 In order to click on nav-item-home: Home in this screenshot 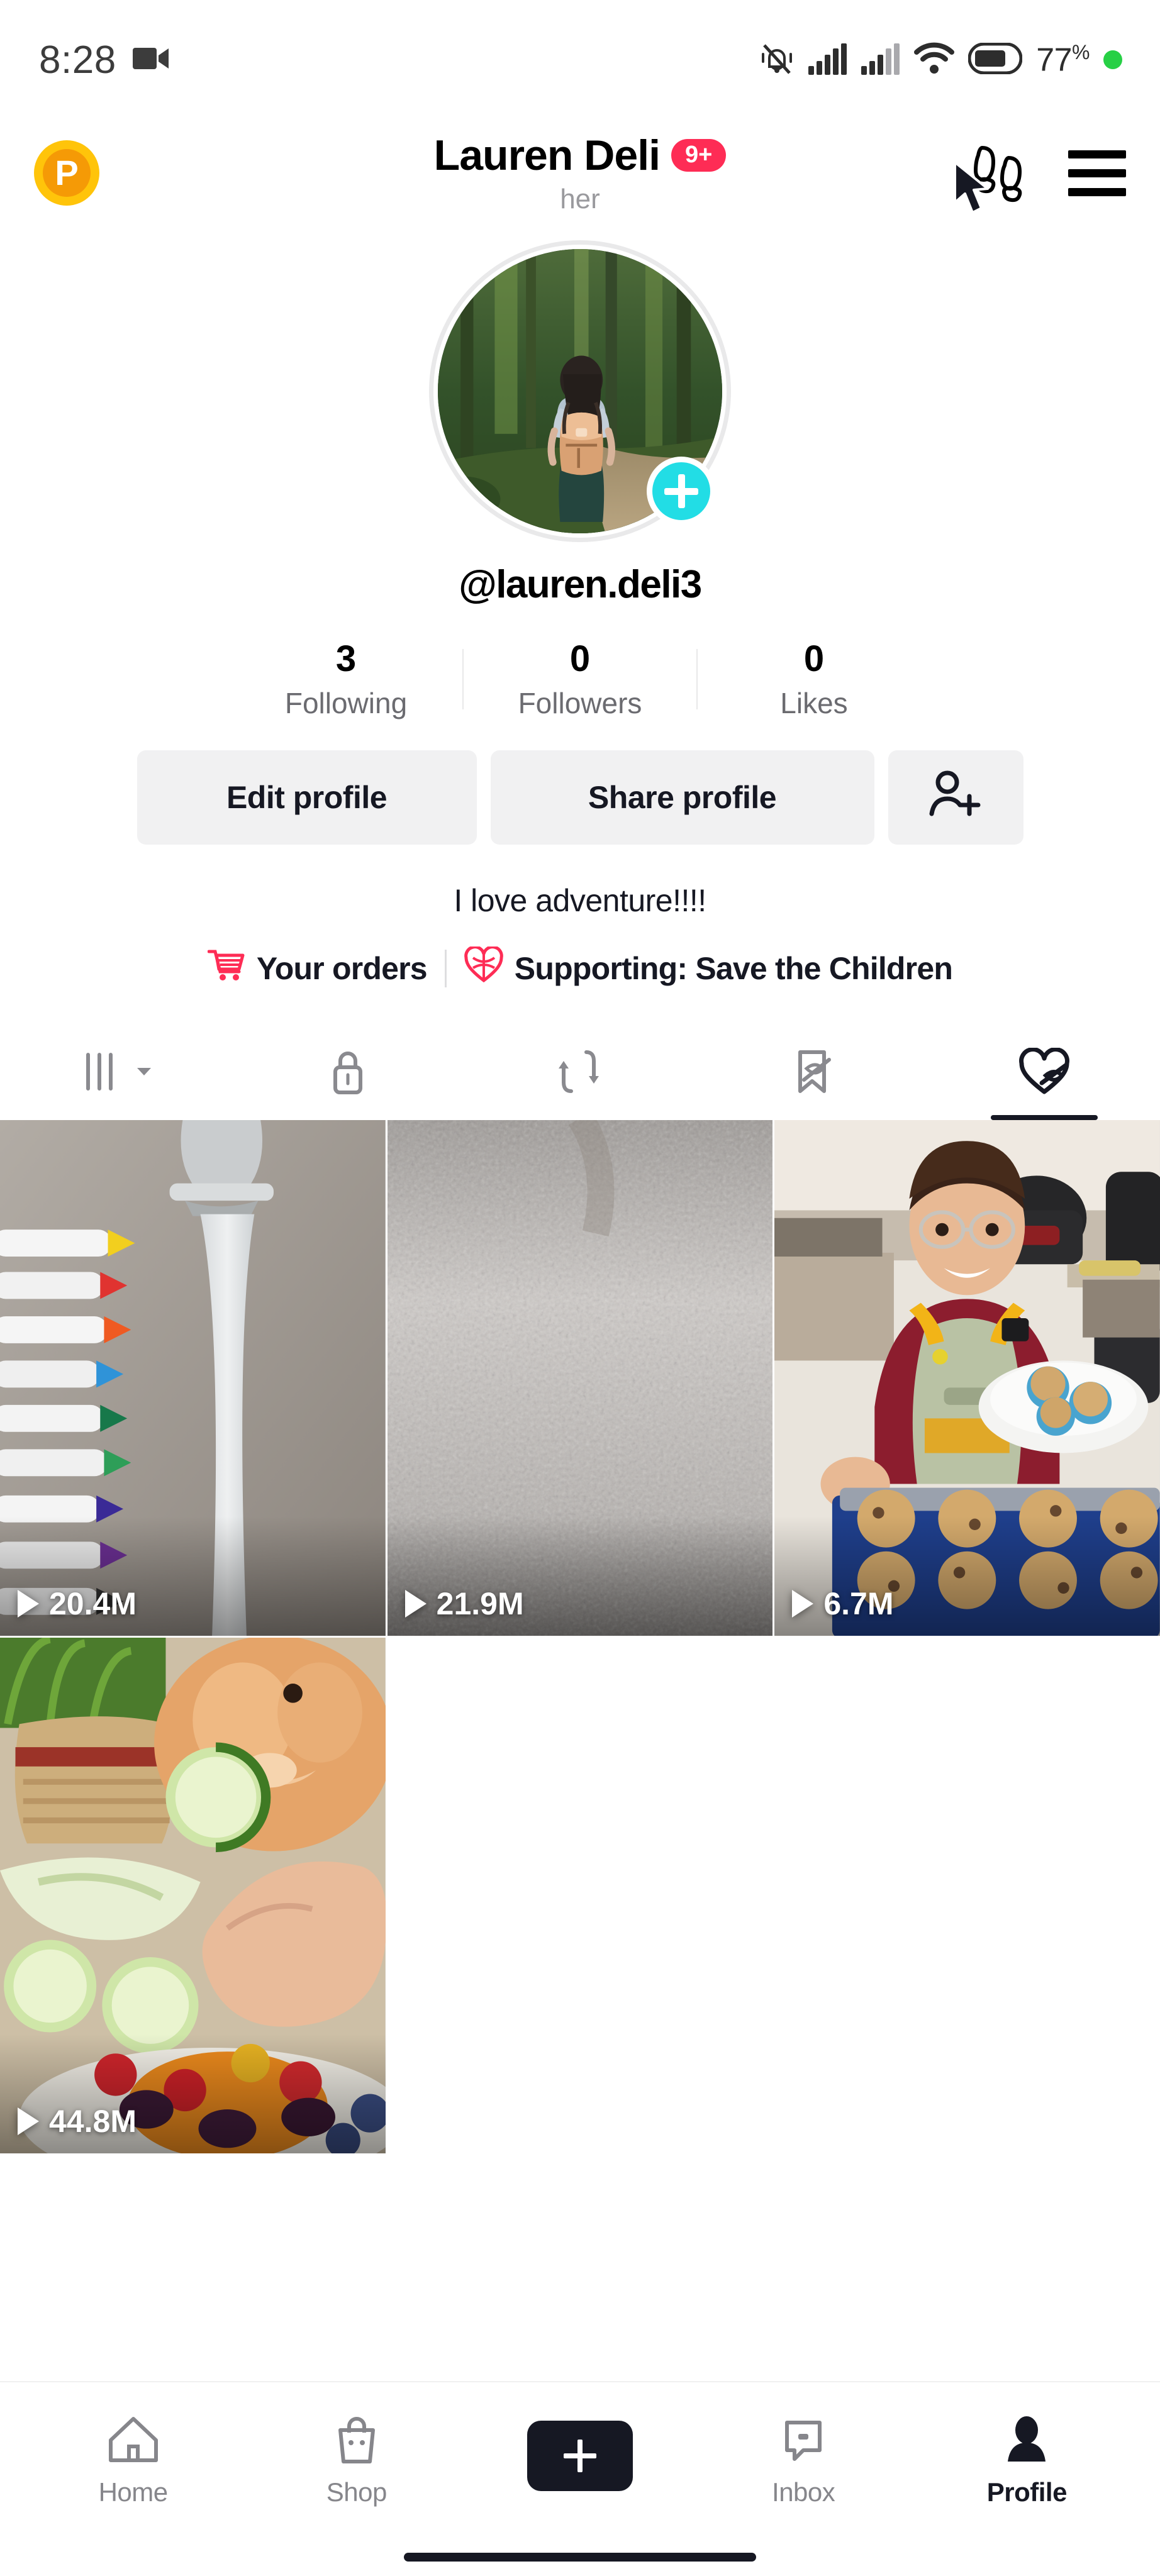, I will do `click(133, 2460)`.